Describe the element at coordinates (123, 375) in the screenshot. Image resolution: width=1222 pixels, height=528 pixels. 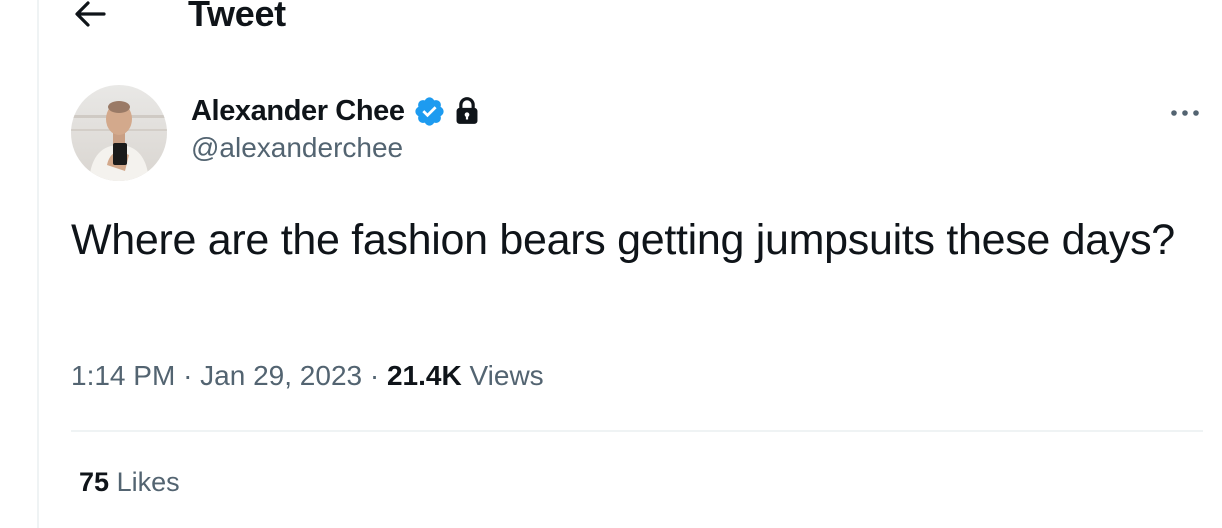
I see `tweet-time: 1:14 PM` at that location.